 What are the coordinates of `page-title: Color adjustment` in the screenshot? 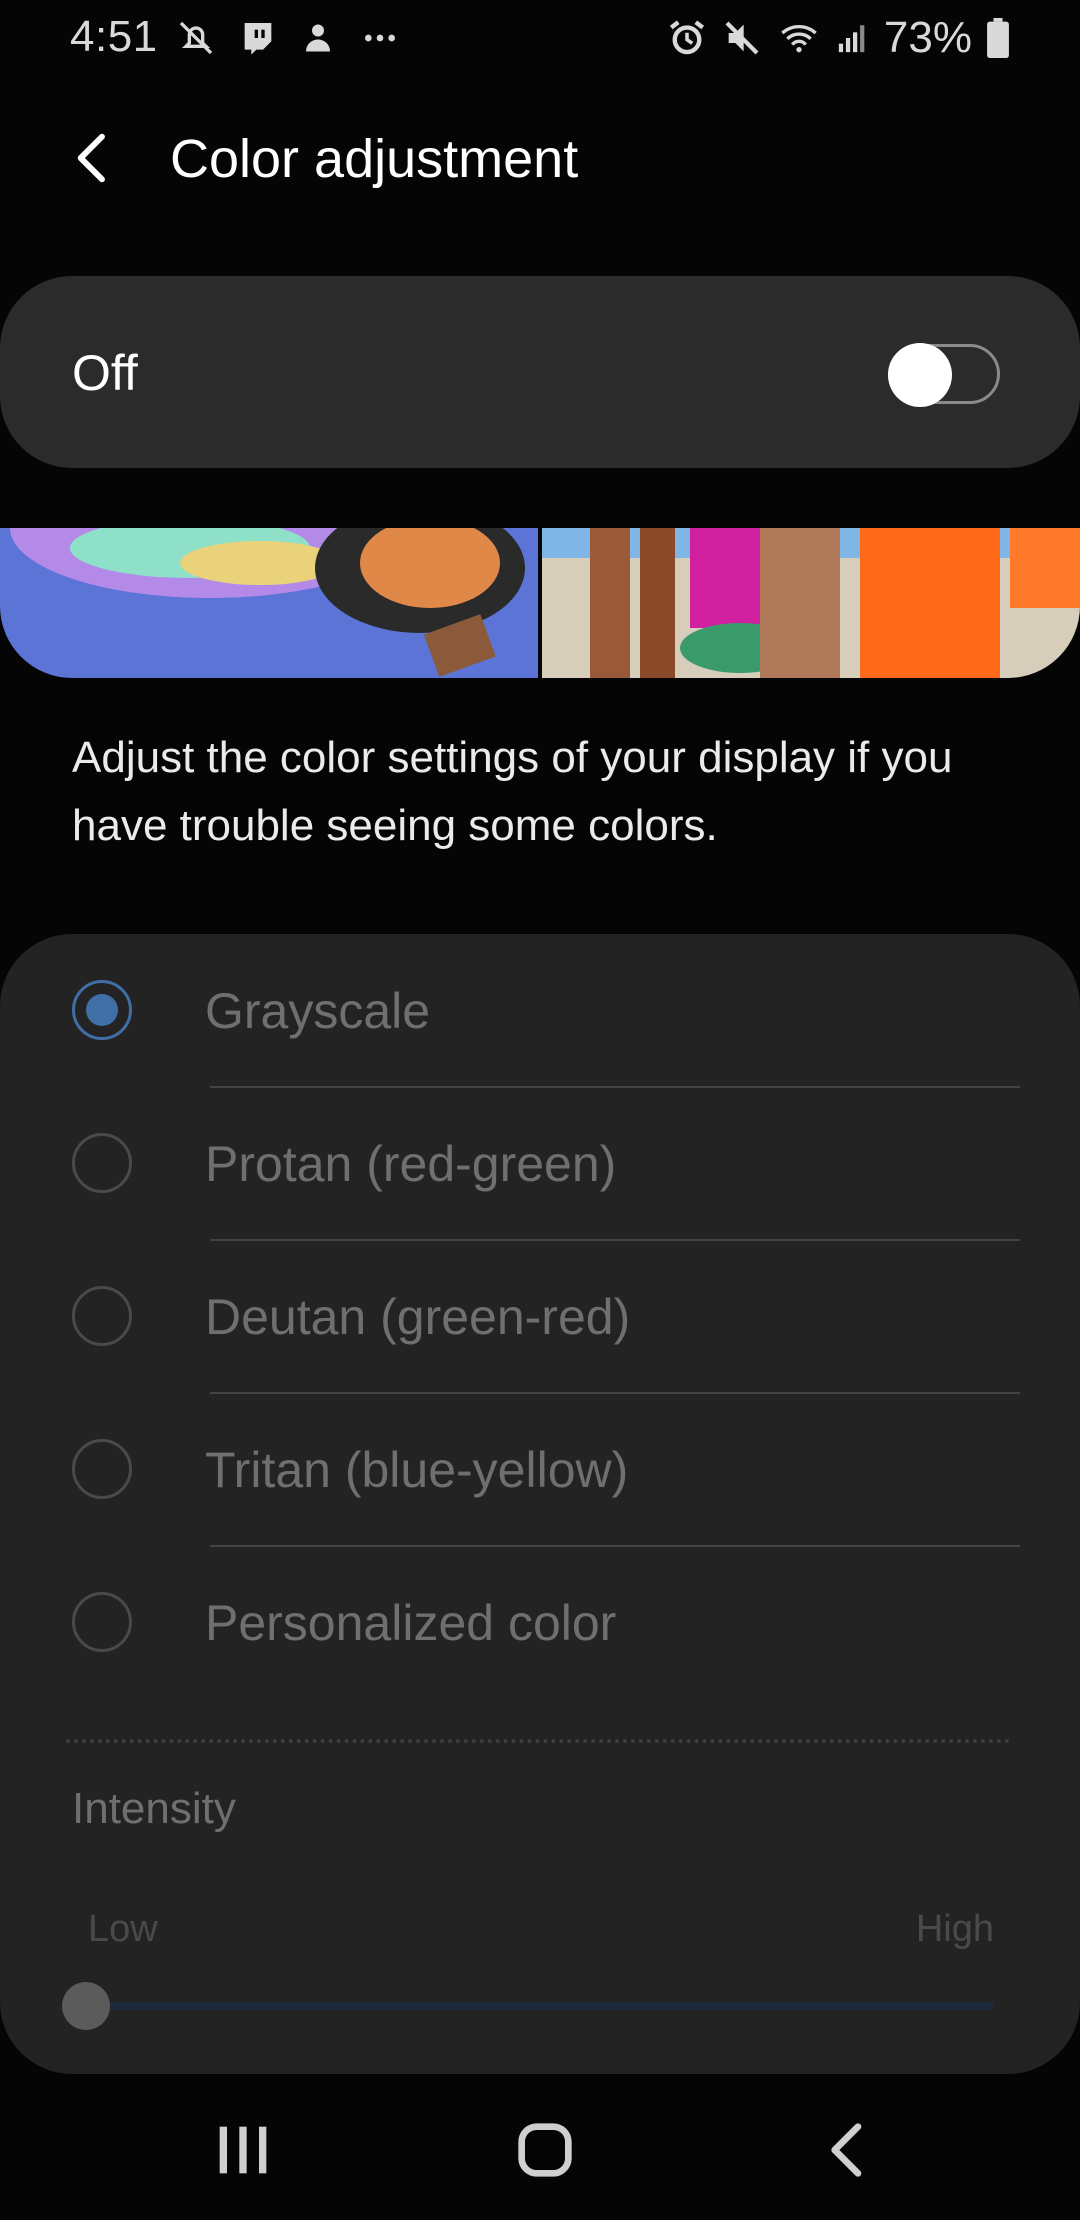 It's located at (374, 159).